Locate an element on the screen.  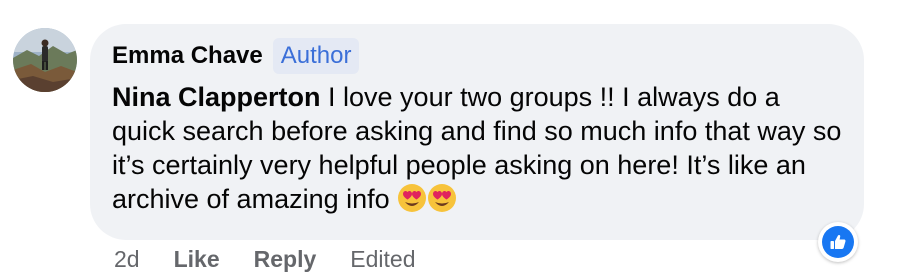
author-badge: Author is located at coordinates (316, 56).